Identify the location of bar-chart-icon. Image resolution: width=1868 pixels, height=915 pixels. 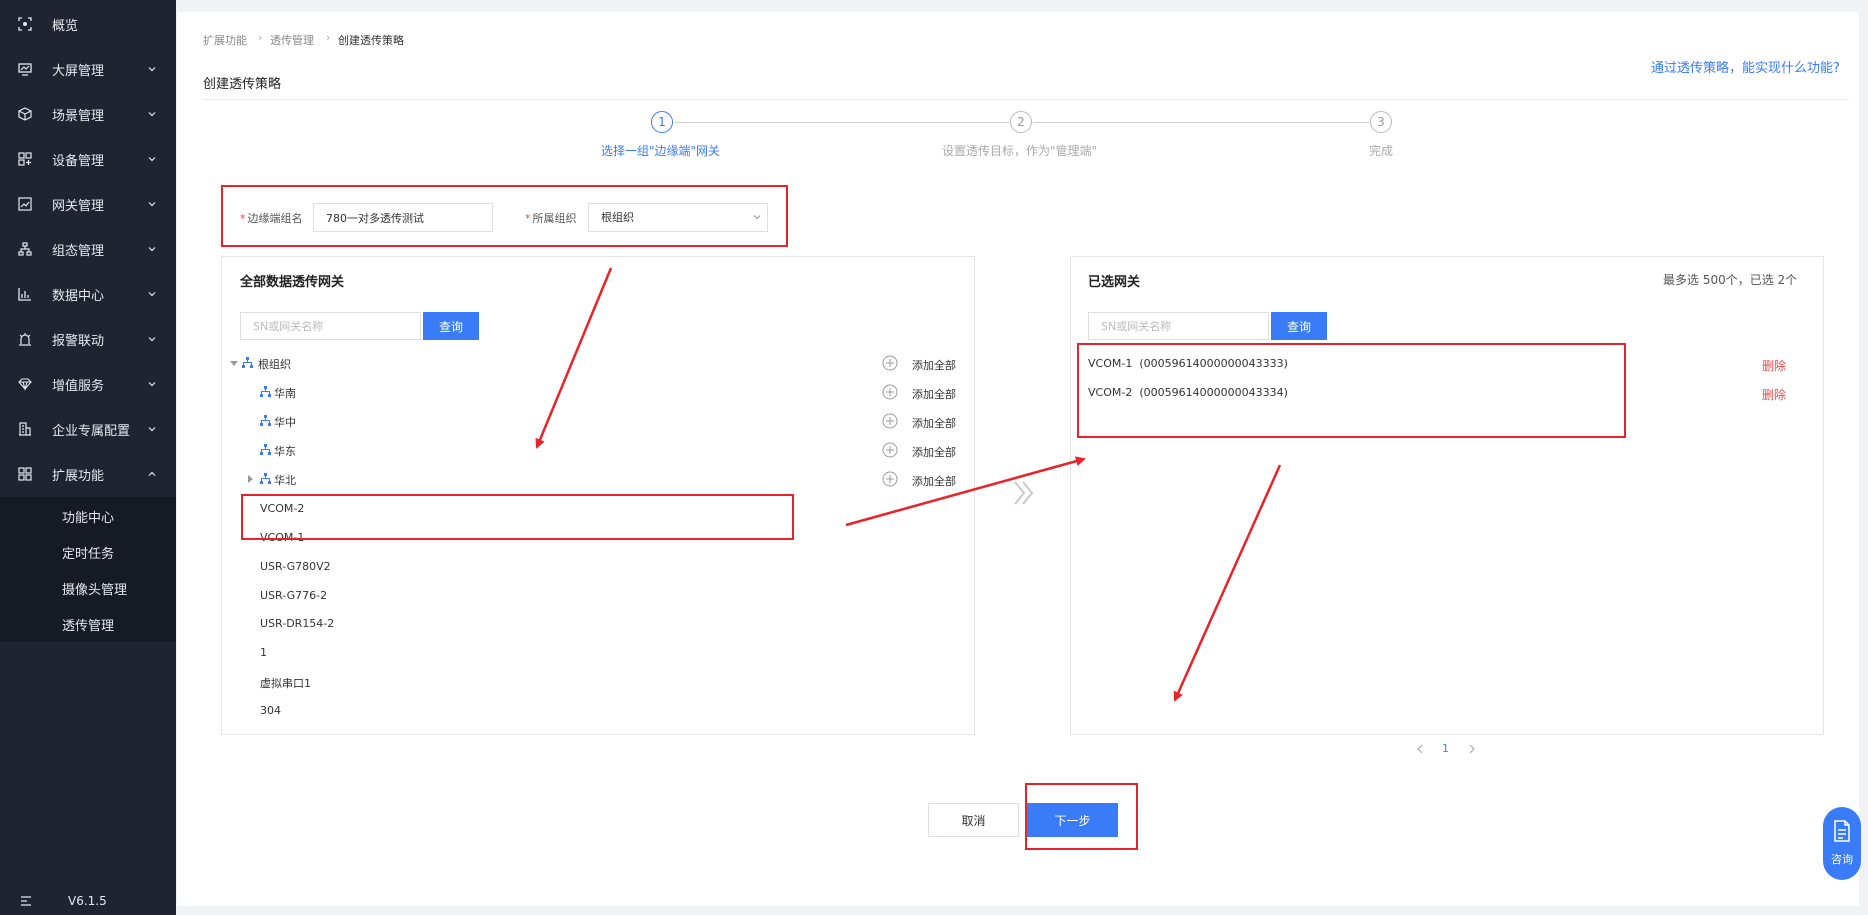
(24, 294).